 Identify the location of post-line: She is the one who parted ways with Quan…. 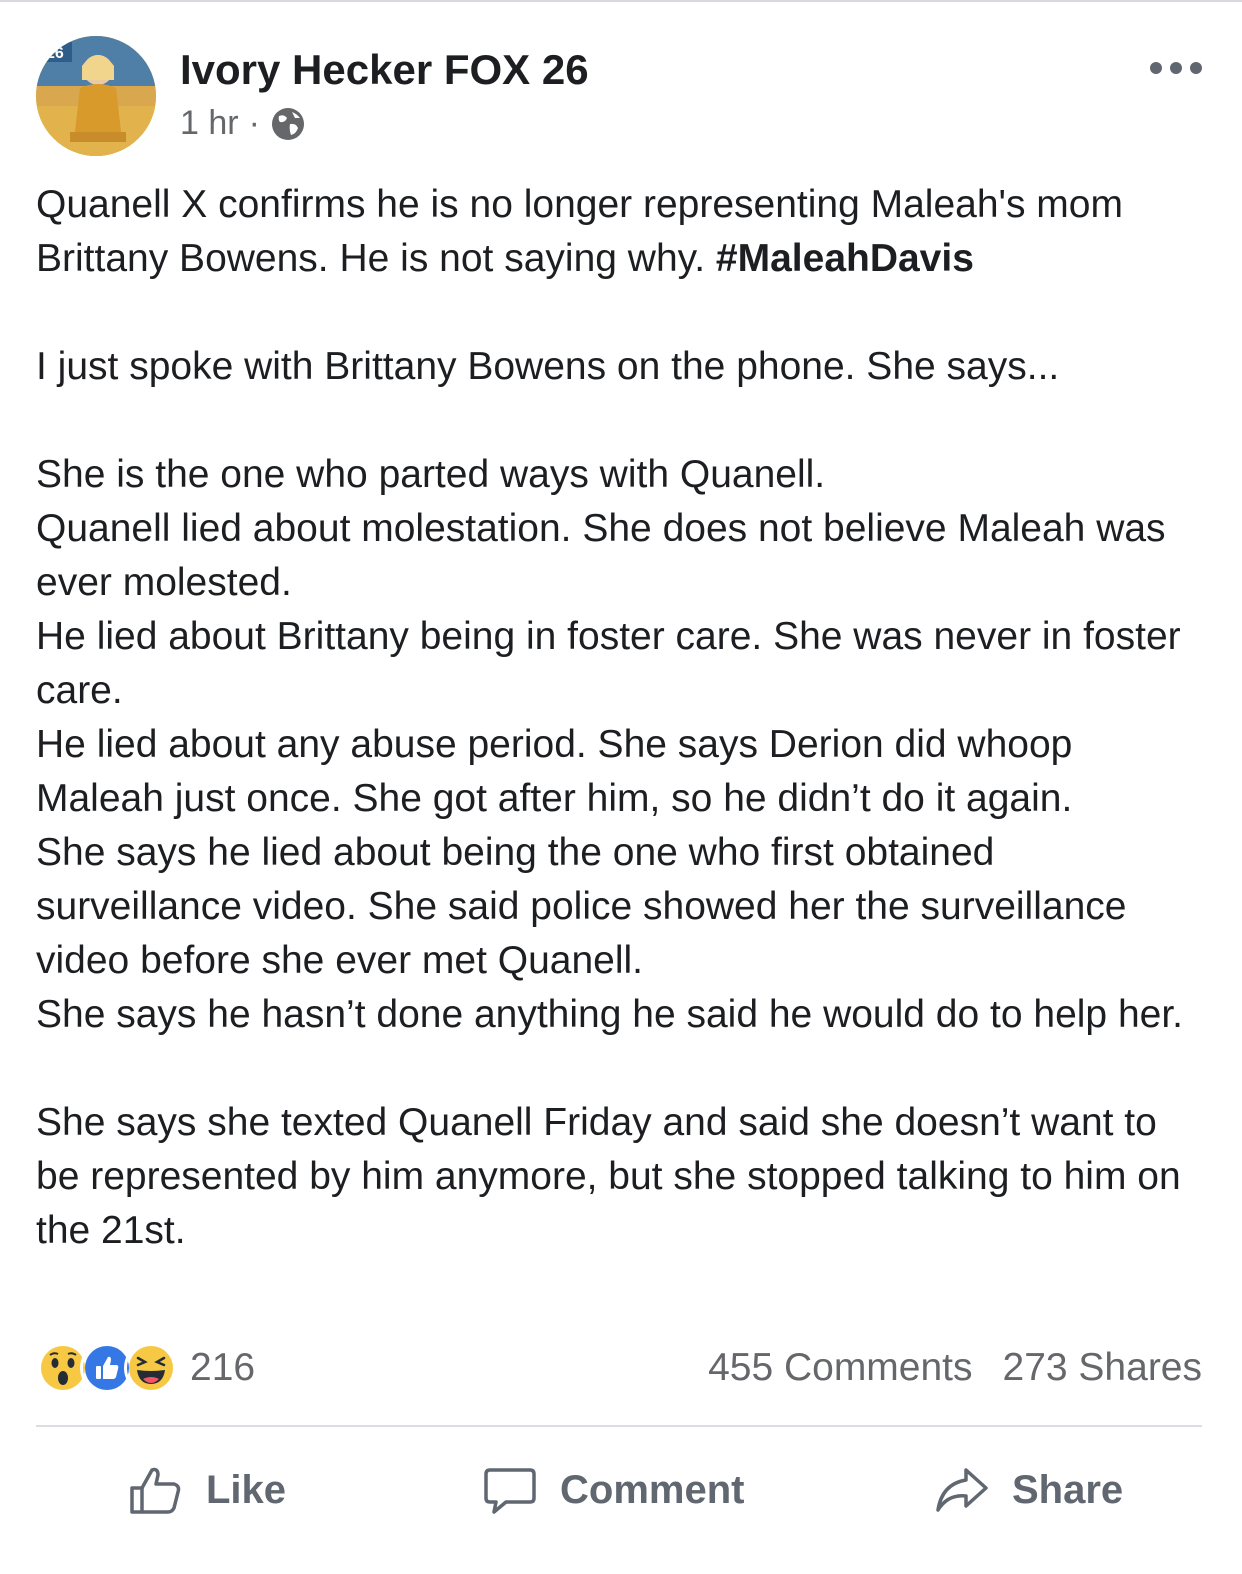
(431, 474).